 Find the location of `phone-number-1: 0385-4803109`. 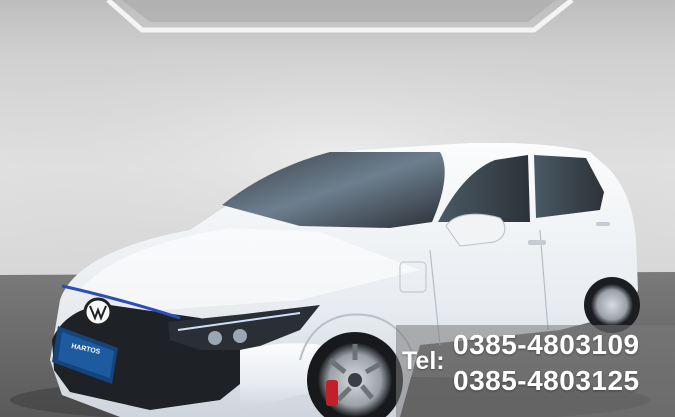

phone-number-1: 0385-4803109 is located at coordinates (546, 344).